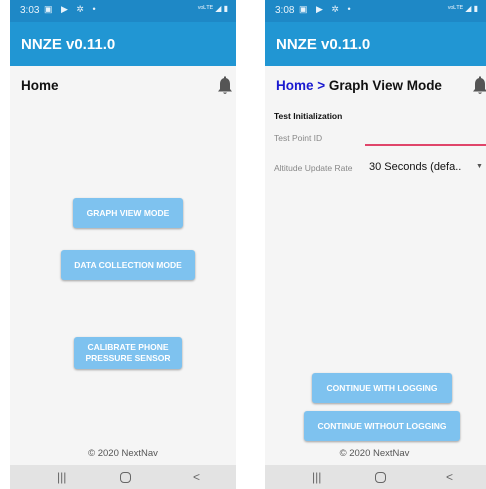  I want to click on continue-with-logging-button: CONTINUE WITH LOGGING, so click(382, 388).